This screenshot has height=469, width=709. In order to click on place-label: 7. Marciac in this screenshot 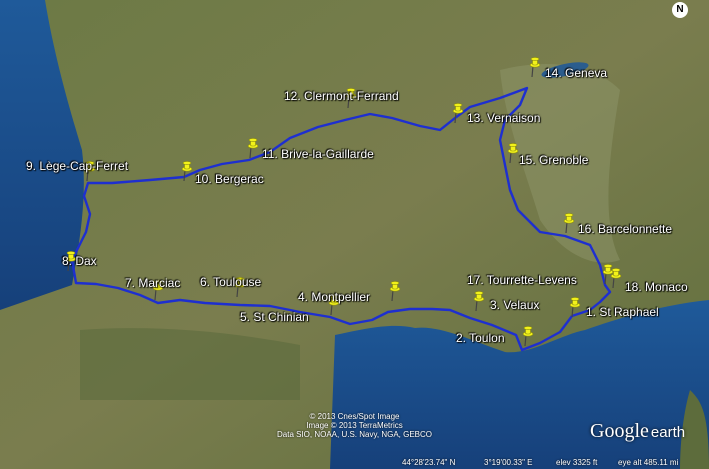, I will do `click(152, 283)`.